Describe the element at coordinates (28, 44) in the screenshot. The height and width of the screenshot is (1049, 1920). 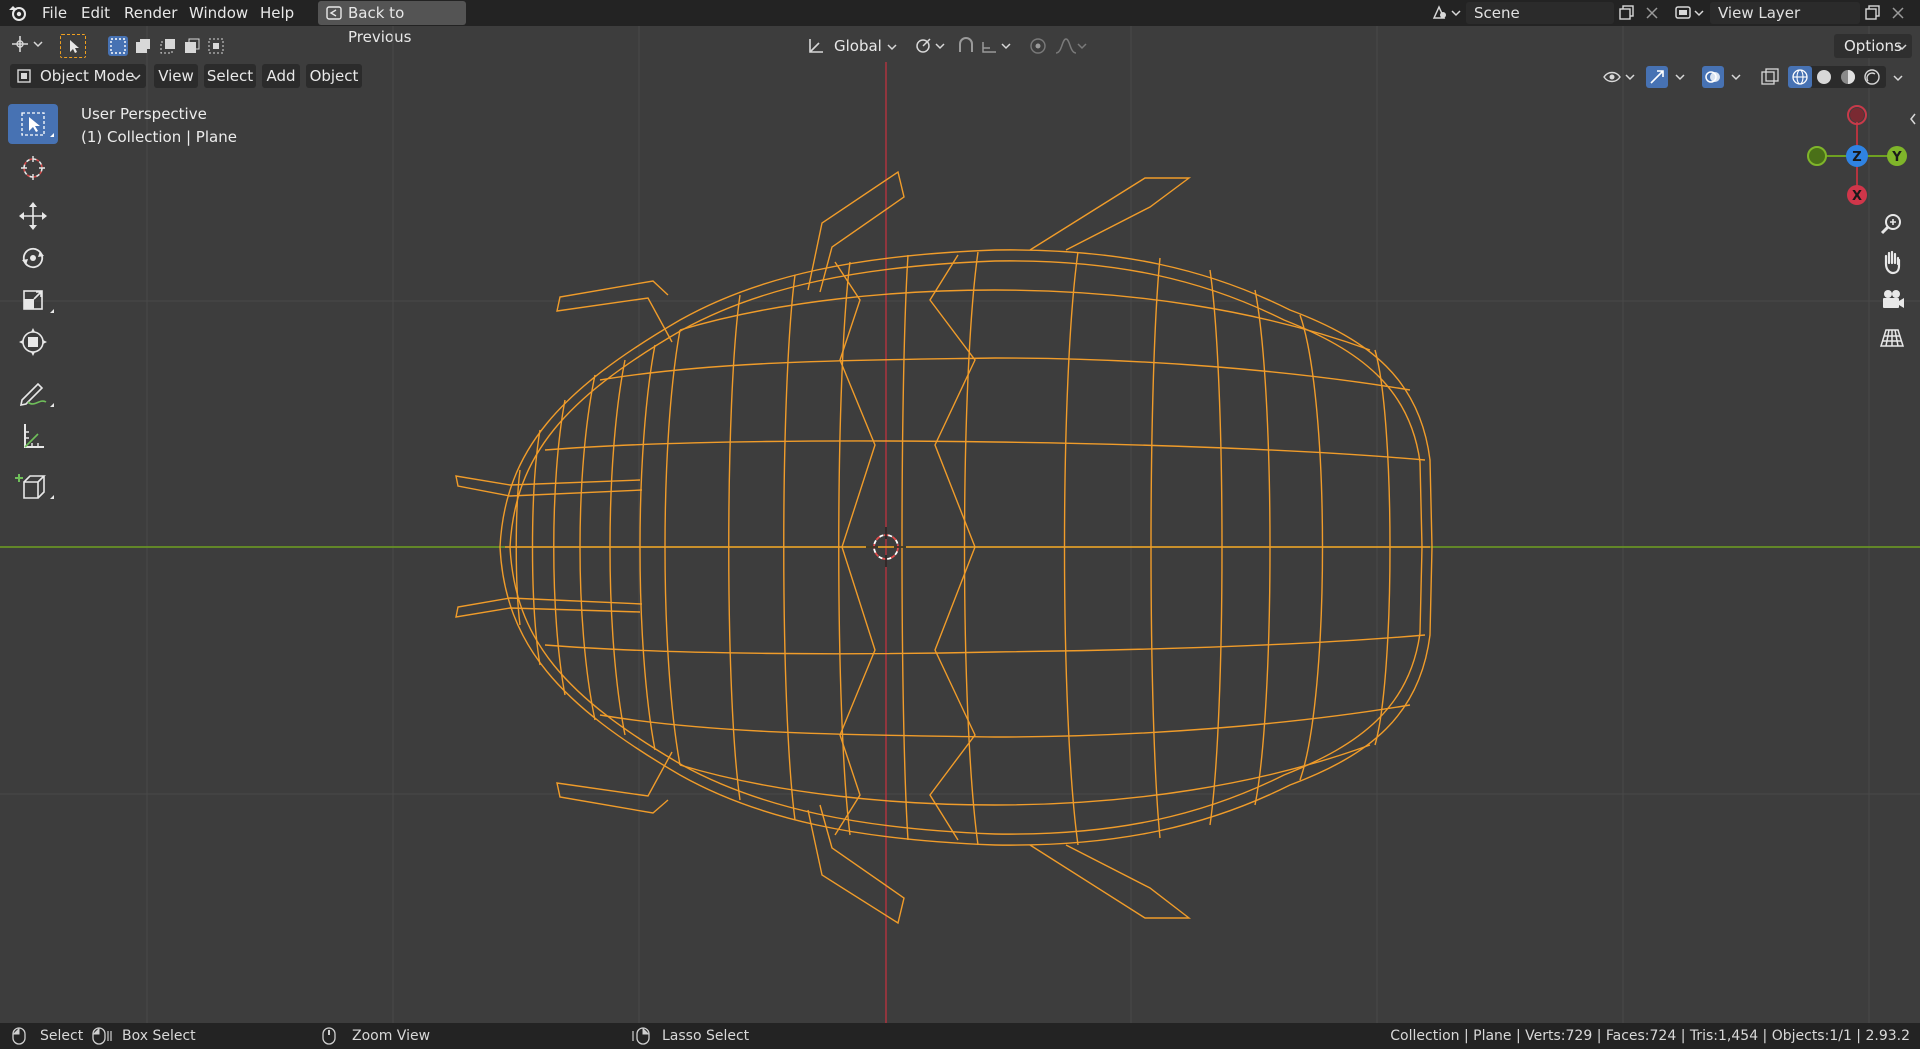
I see `editor-type-icon` at that location.